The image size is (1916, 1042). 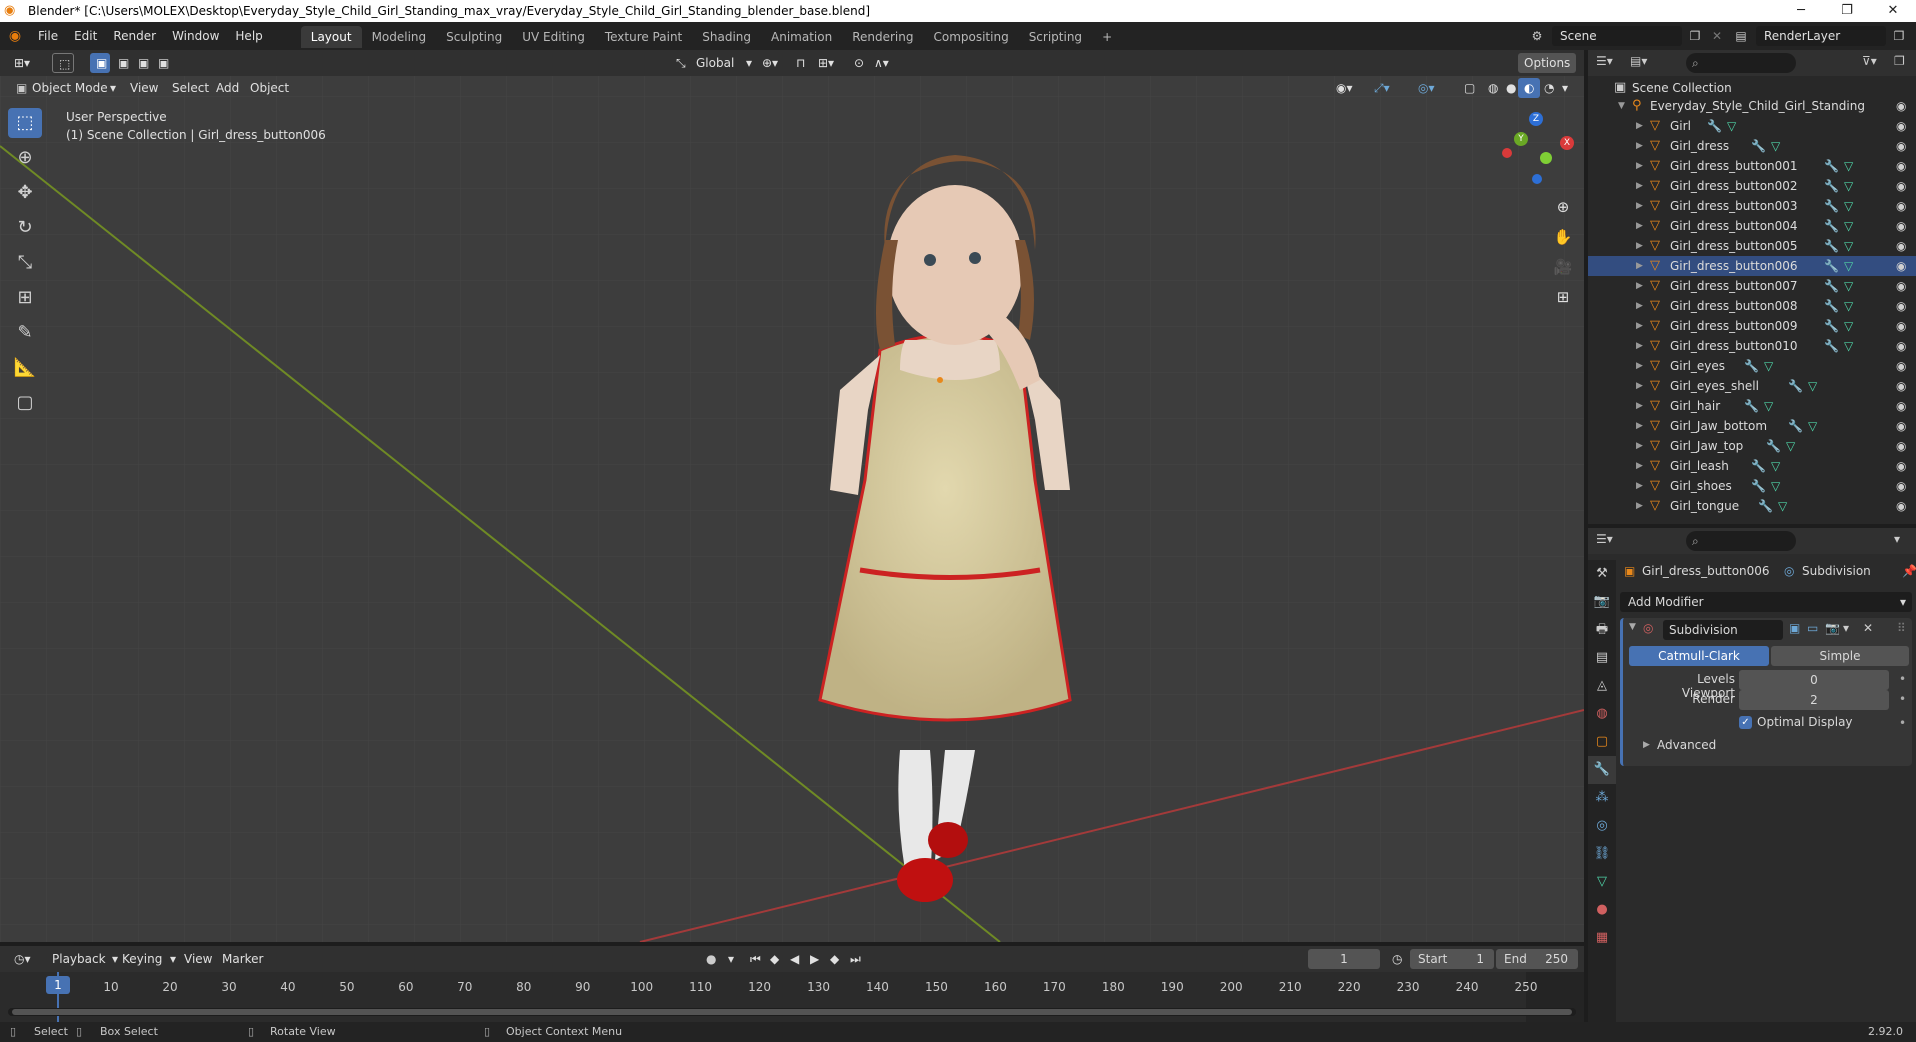 I want to click on start-frame-field: Start 1, so click(x=1452, y=959).